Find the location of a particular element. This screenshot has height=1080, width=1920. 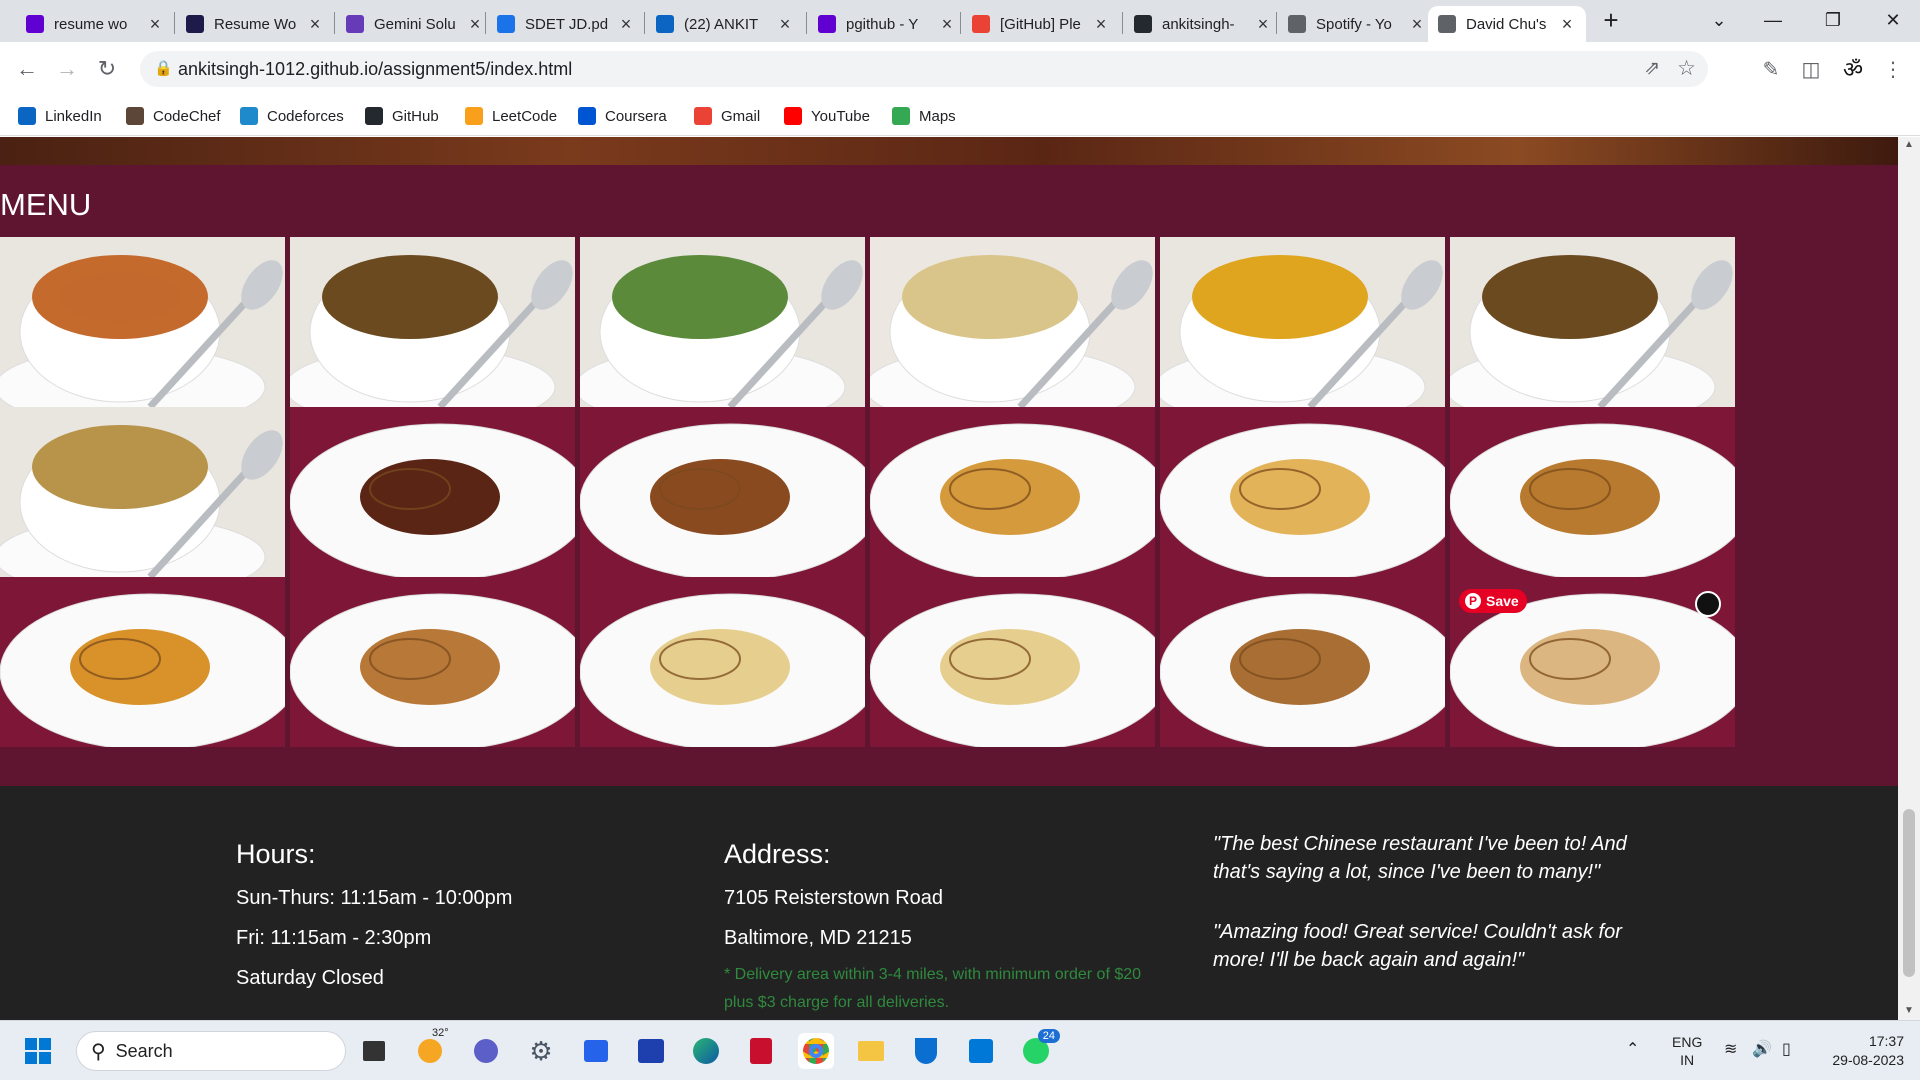

whatsapp-icon: 24 is located at coordinates (1039, 1049).